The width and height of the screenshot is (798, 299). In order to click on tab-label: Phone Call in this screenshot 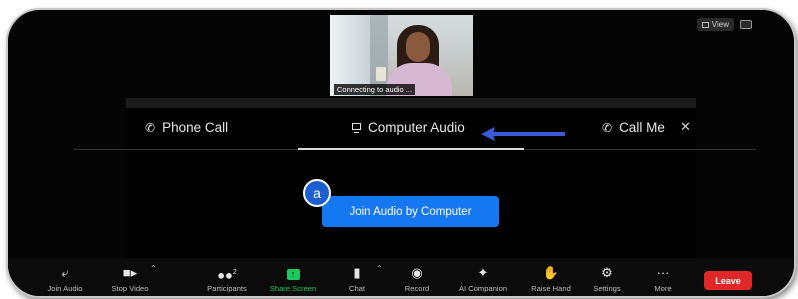, I will do `click(195, 127)`.